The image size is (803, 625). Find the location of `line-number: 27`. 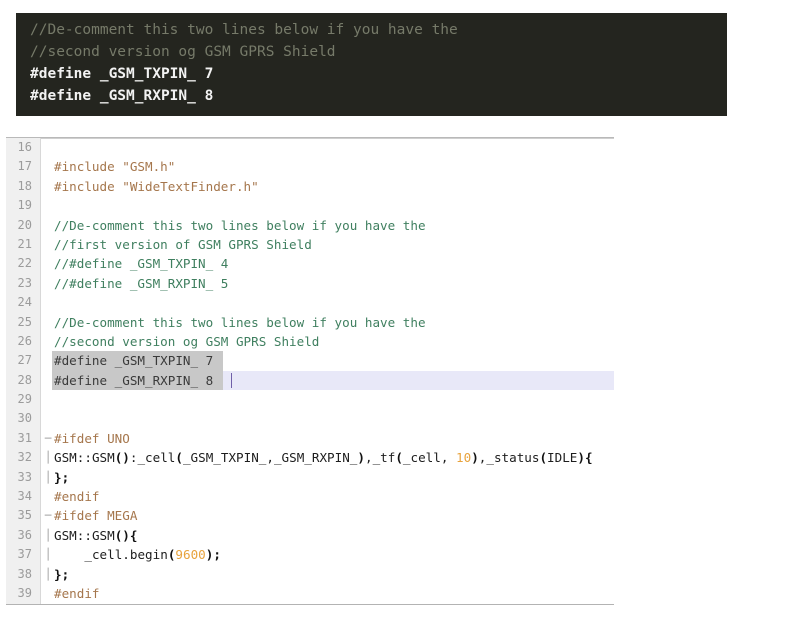

line-number: 27 is located at coordinates (24, 360).